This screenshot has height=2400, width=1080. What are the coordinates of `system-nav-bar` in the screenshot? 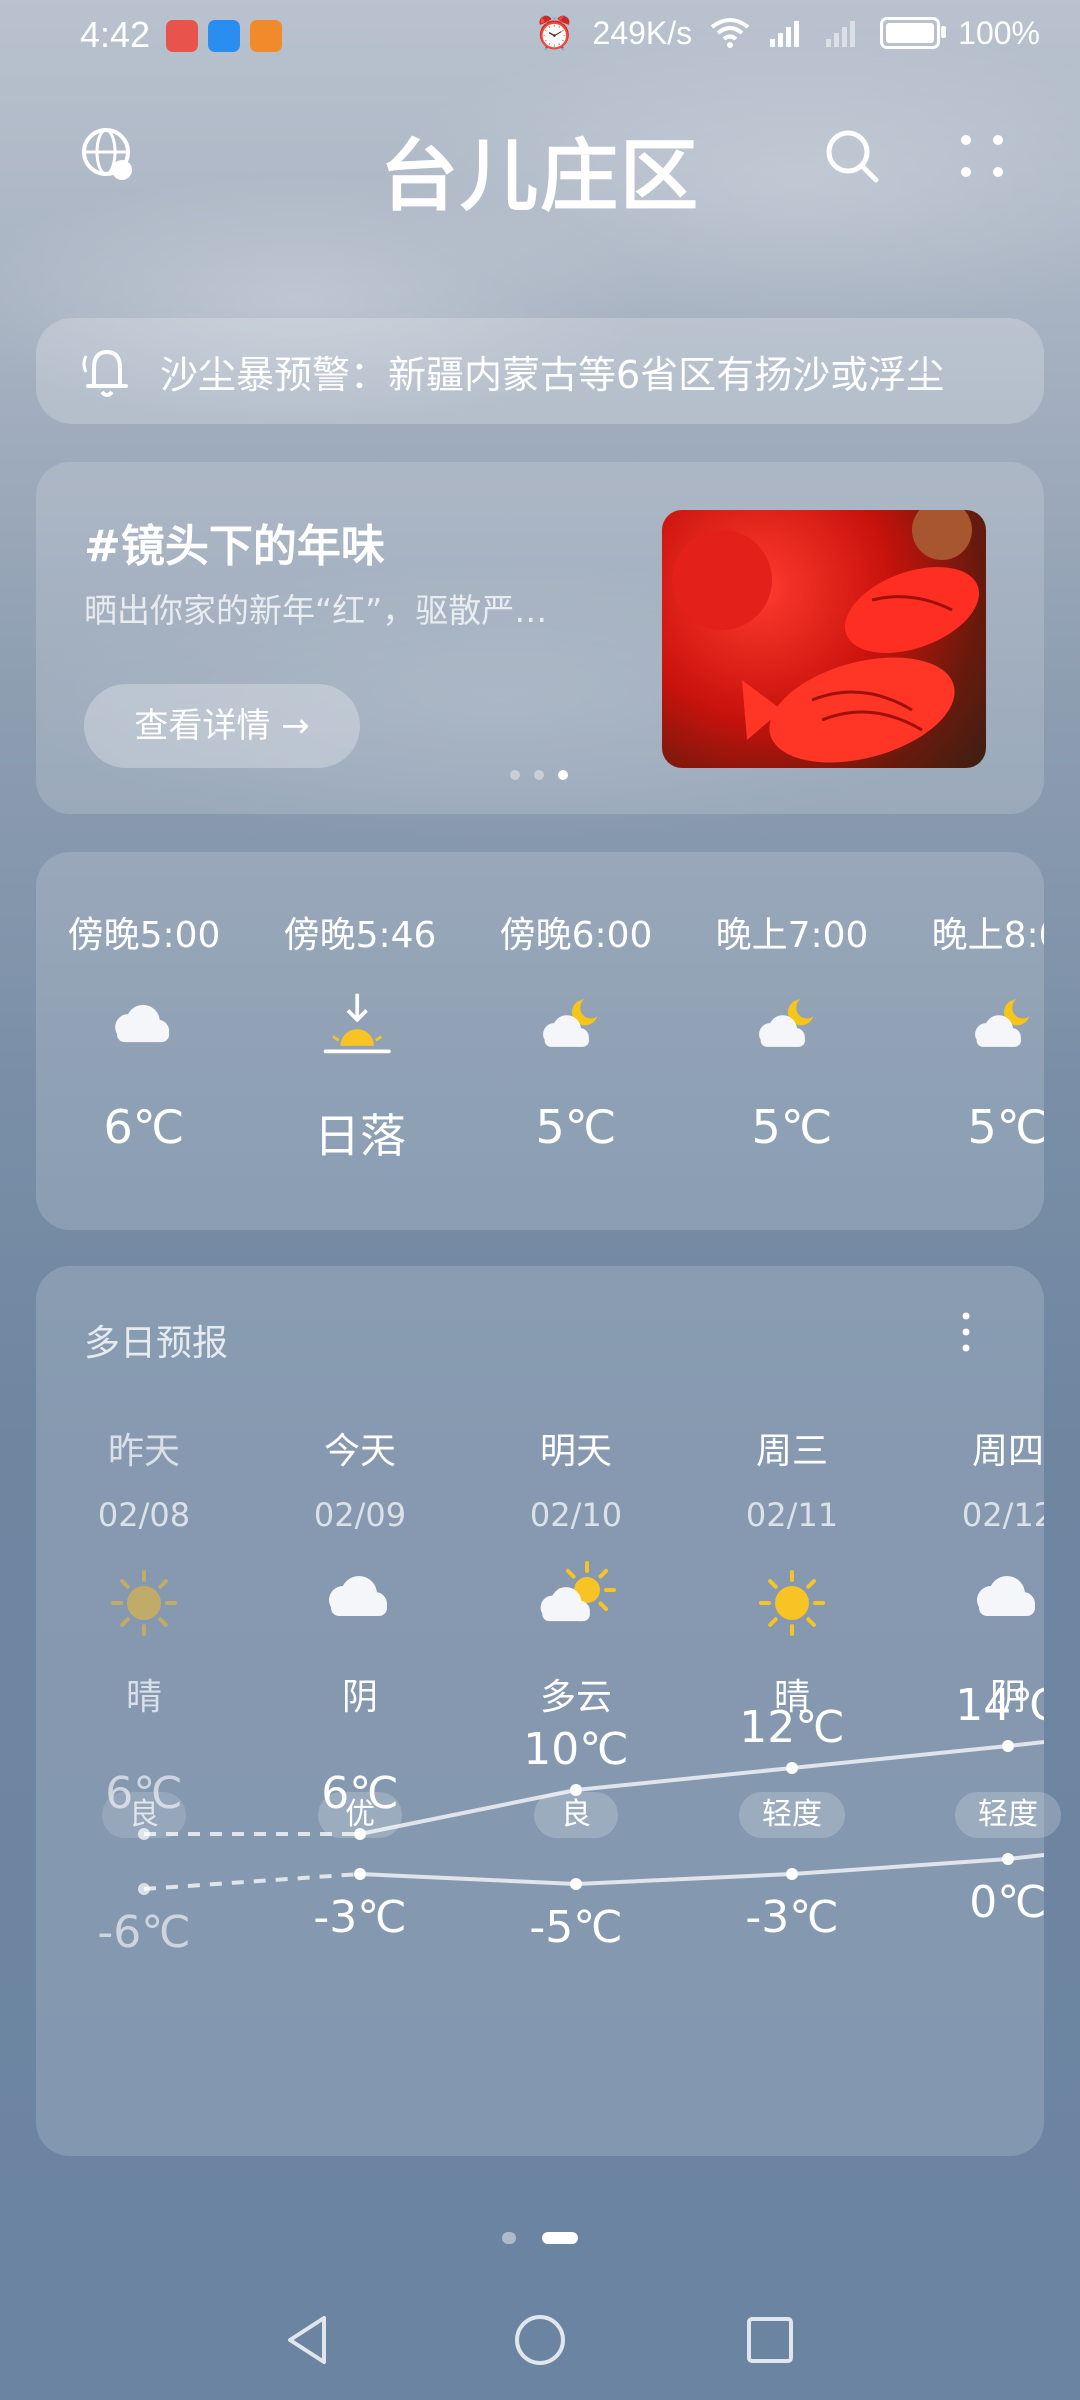 It's located at (540, 2340).